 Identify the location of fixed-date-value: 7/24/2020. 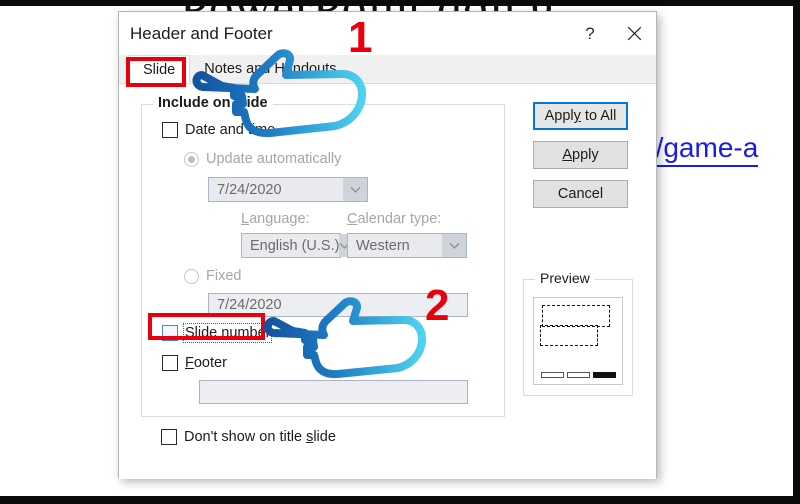
(249, 305).